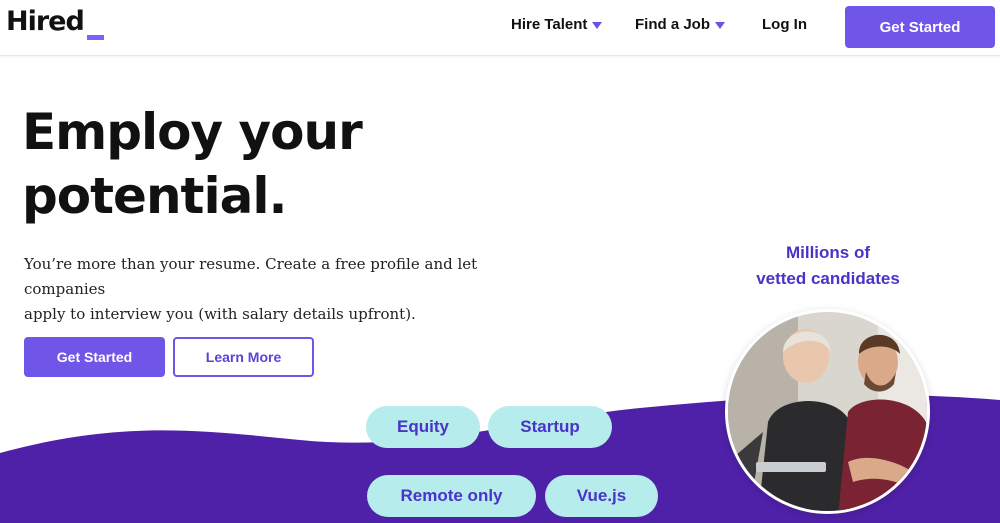 This screenshot has width=1000, height=523. What do you see at coordinates (95, 37) in the screenshot?
I see `logo-underscore-accent` at bounding box center [95, 37].